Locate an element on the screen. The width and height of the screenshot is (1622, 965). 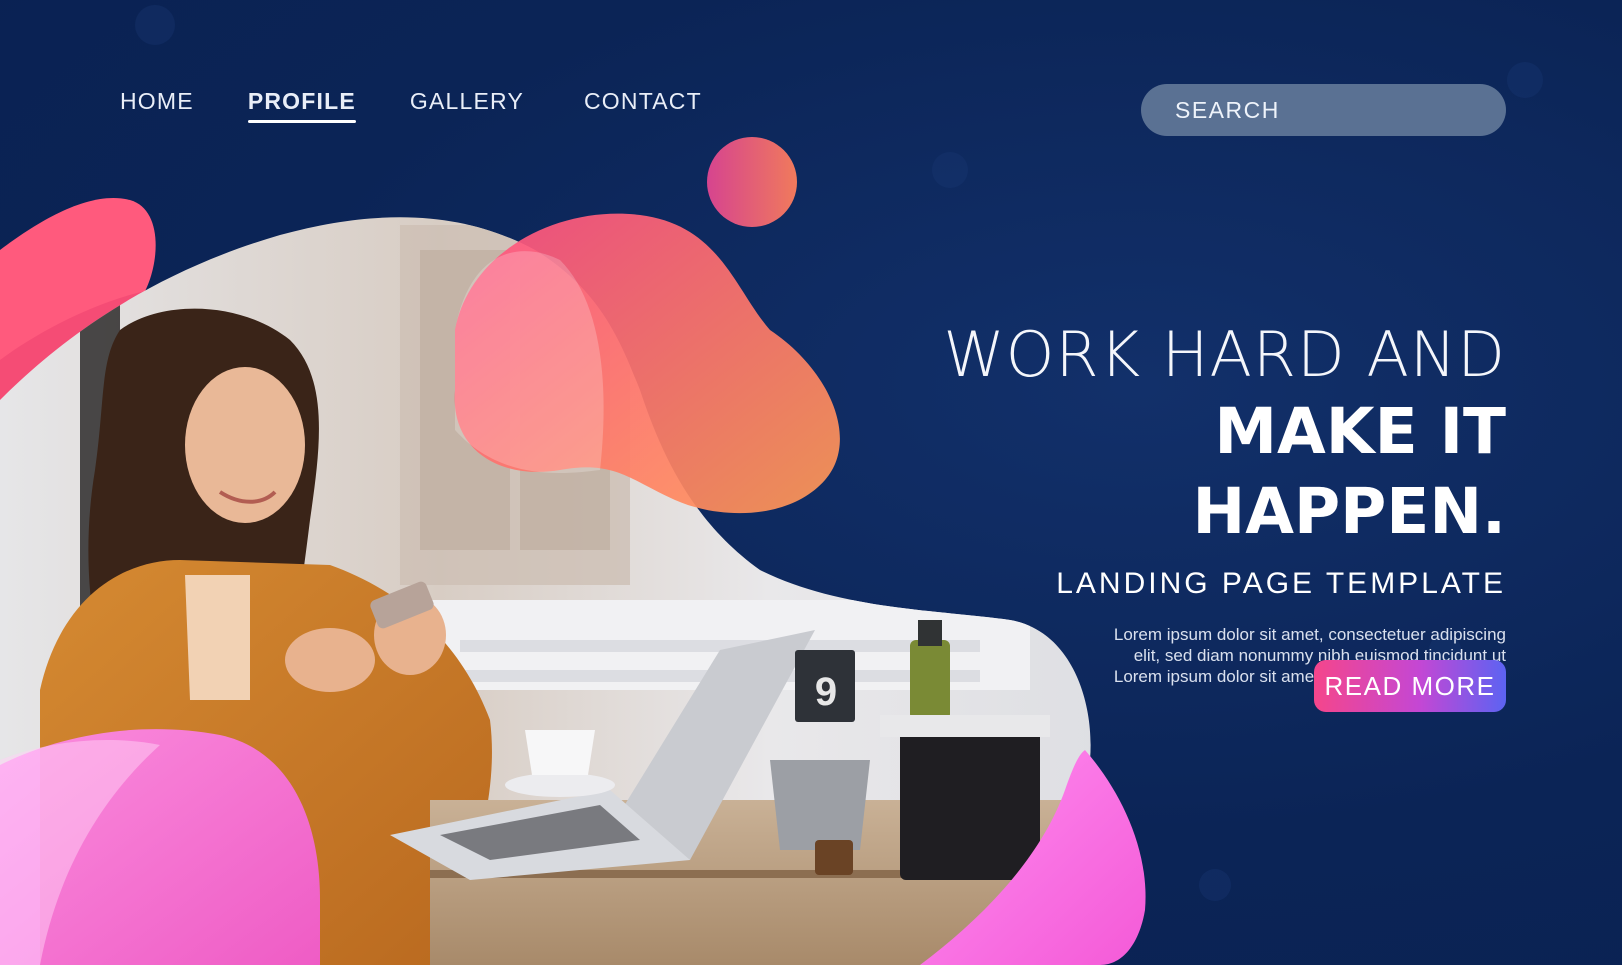
search-bar is located at coordinates (1323, 110).